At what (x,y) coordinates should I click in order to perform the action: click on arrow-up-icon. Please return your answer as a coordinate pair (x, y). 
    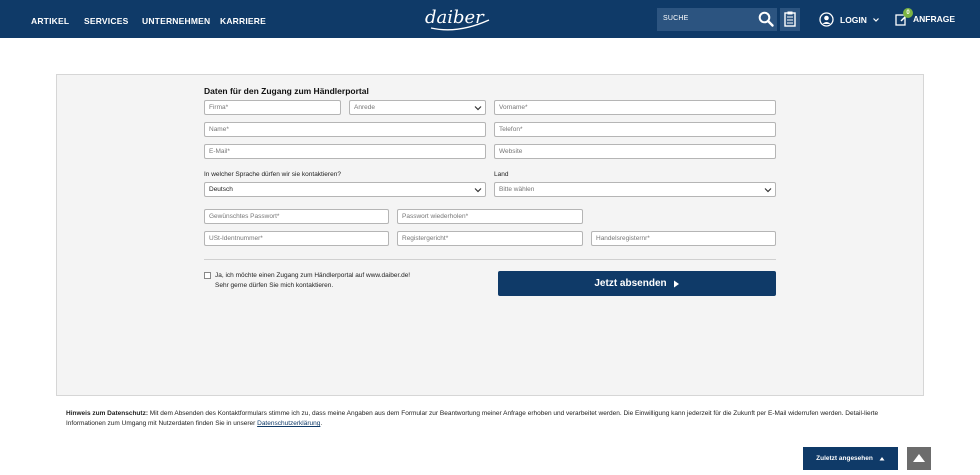
    Looking at the image, I should click on (919, 458).